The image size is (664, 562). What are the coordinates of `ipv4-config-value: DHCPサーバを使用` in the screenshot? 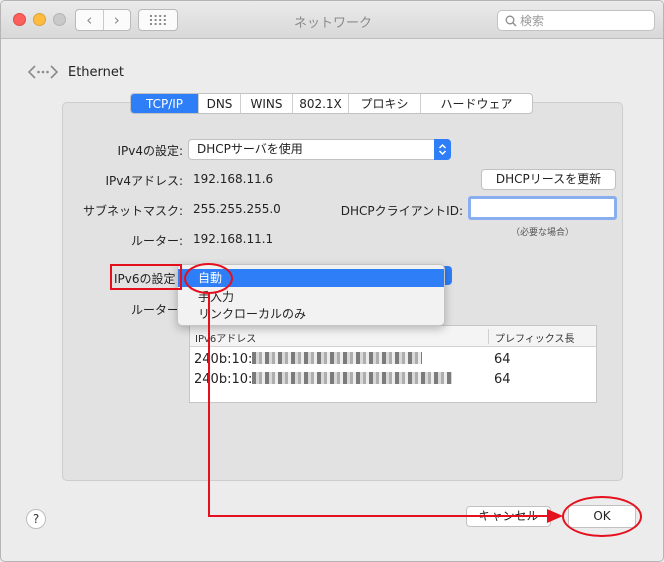 It's located at (250, 149).